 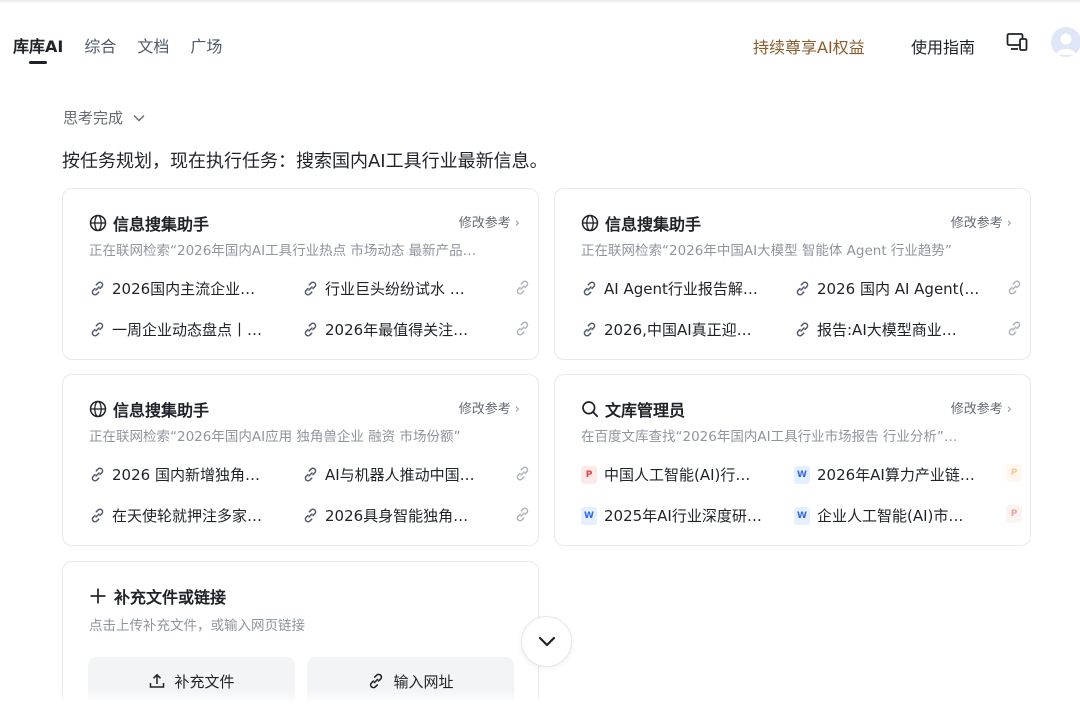 I want to click on upload-icon, so click(x=157, y=680).